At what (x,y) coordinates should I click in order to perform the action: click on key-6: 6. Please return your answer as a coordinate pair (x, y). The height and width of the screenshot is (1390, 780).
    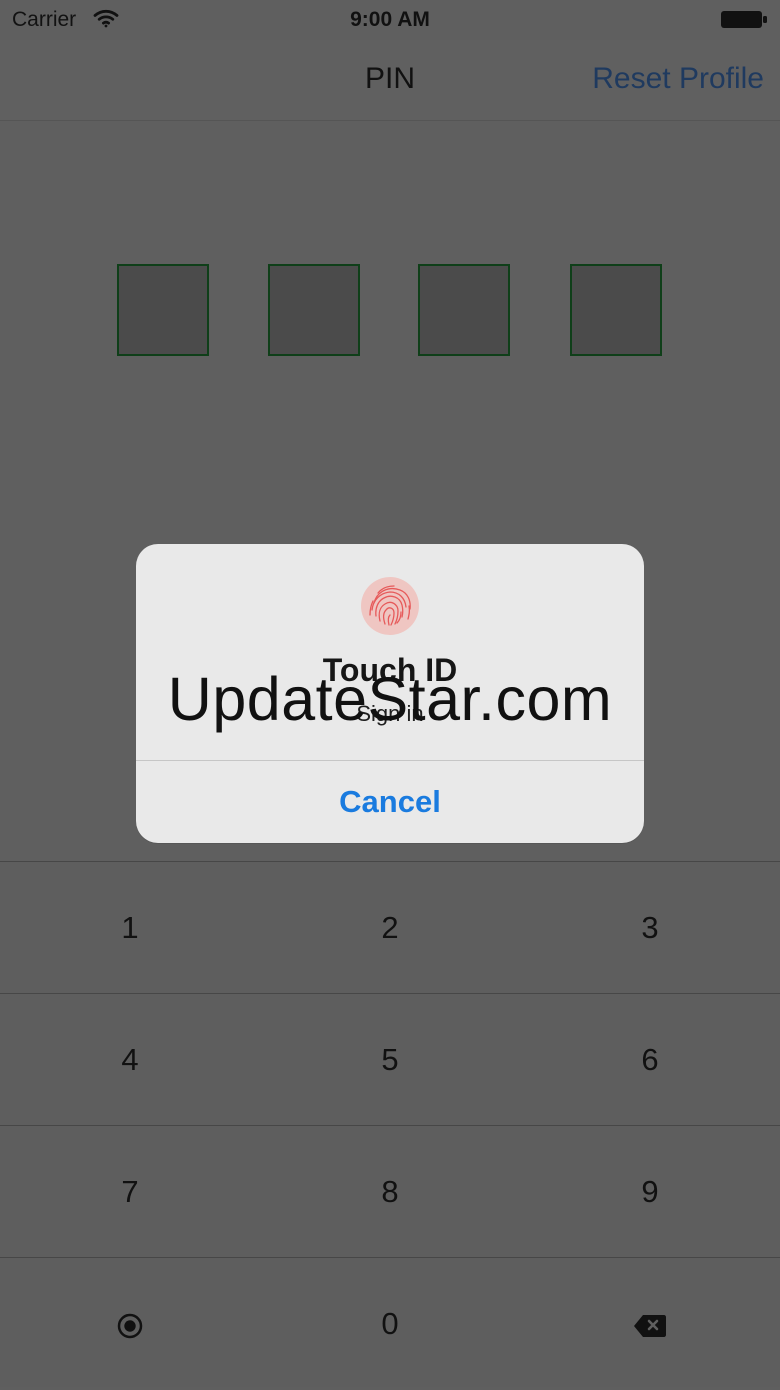
    Looking at the image, I should click on (650, 1060).